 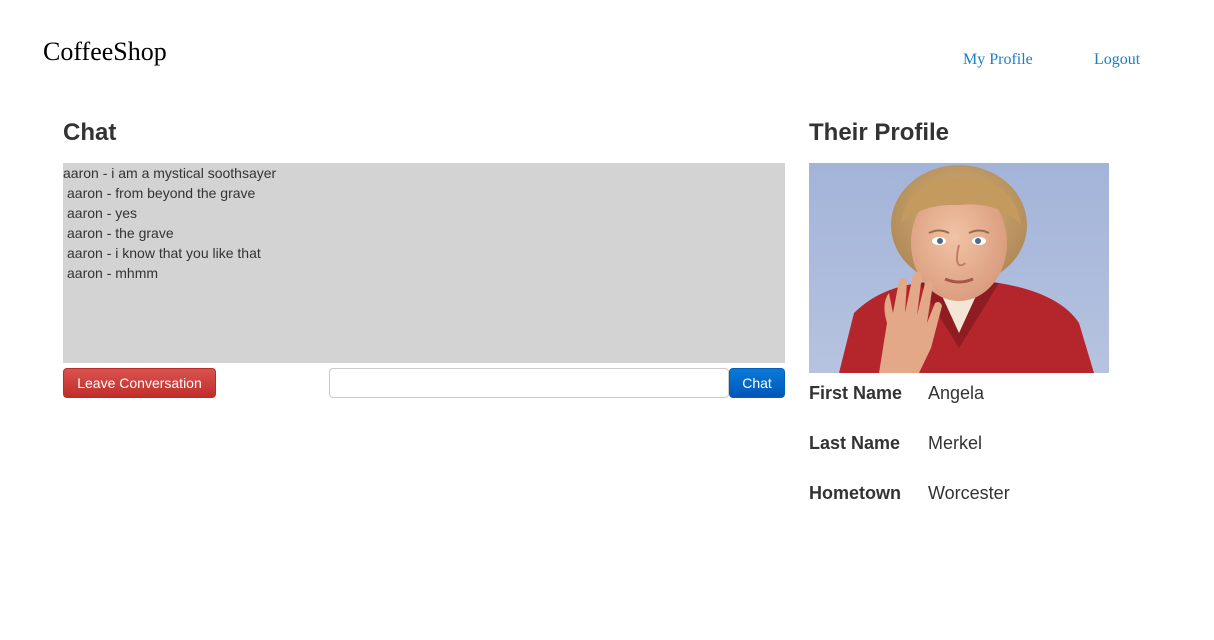 What do you see at coordinates (855, 493) in the screenshot?
I see `hometown-label: Hometown` at bounding box center [855, 493].